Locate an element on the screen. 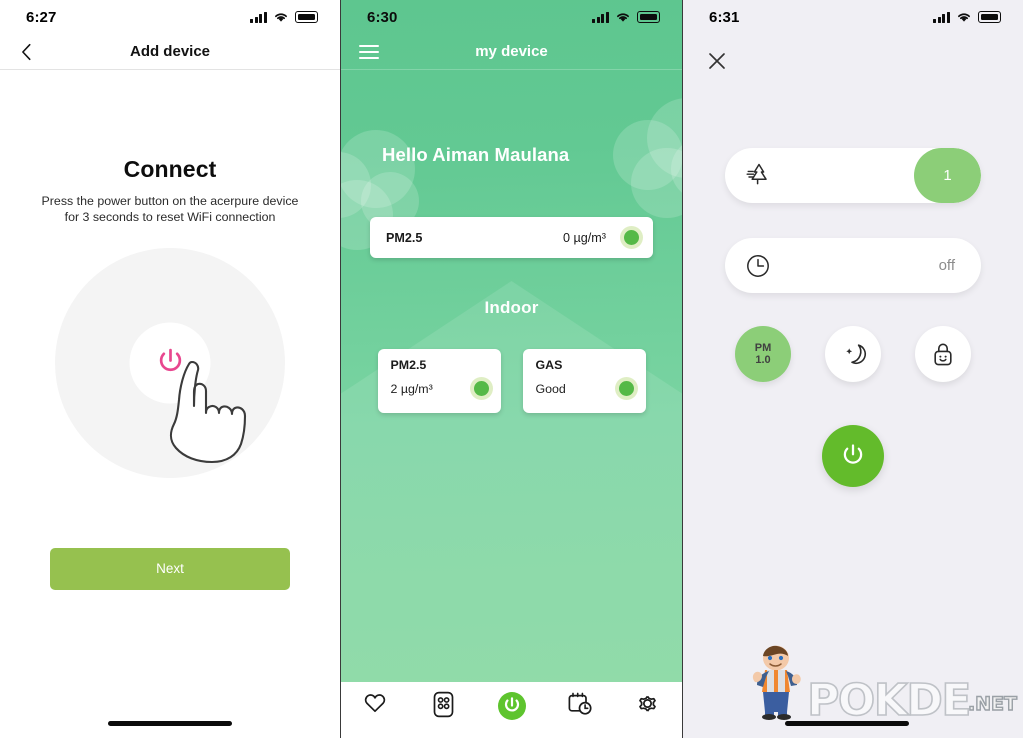  tab-power is located at coordinates (511, 706).